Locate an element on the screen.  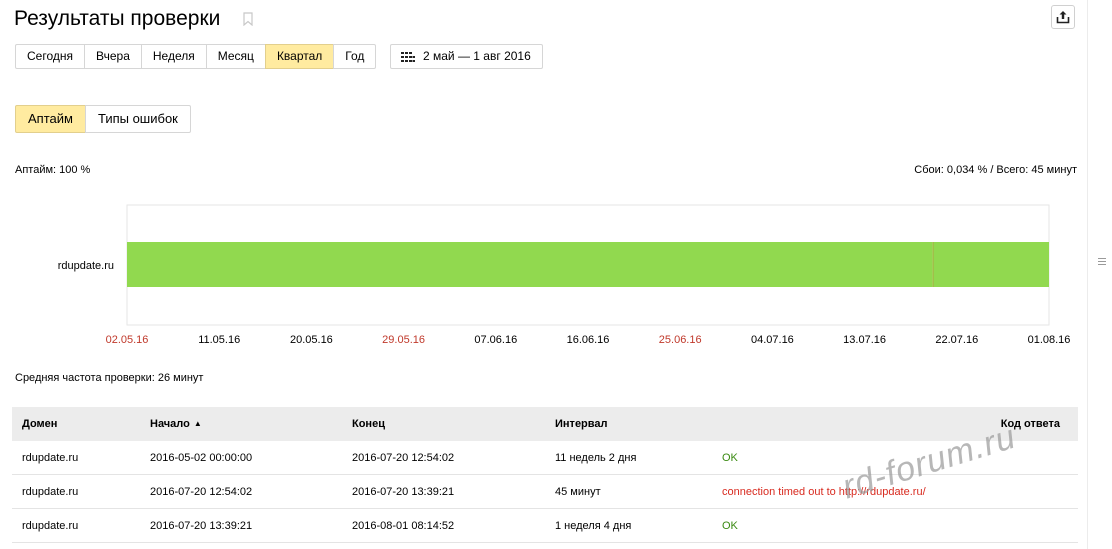
tab-uptime: Аптайм is located at coordinates (50, 119).